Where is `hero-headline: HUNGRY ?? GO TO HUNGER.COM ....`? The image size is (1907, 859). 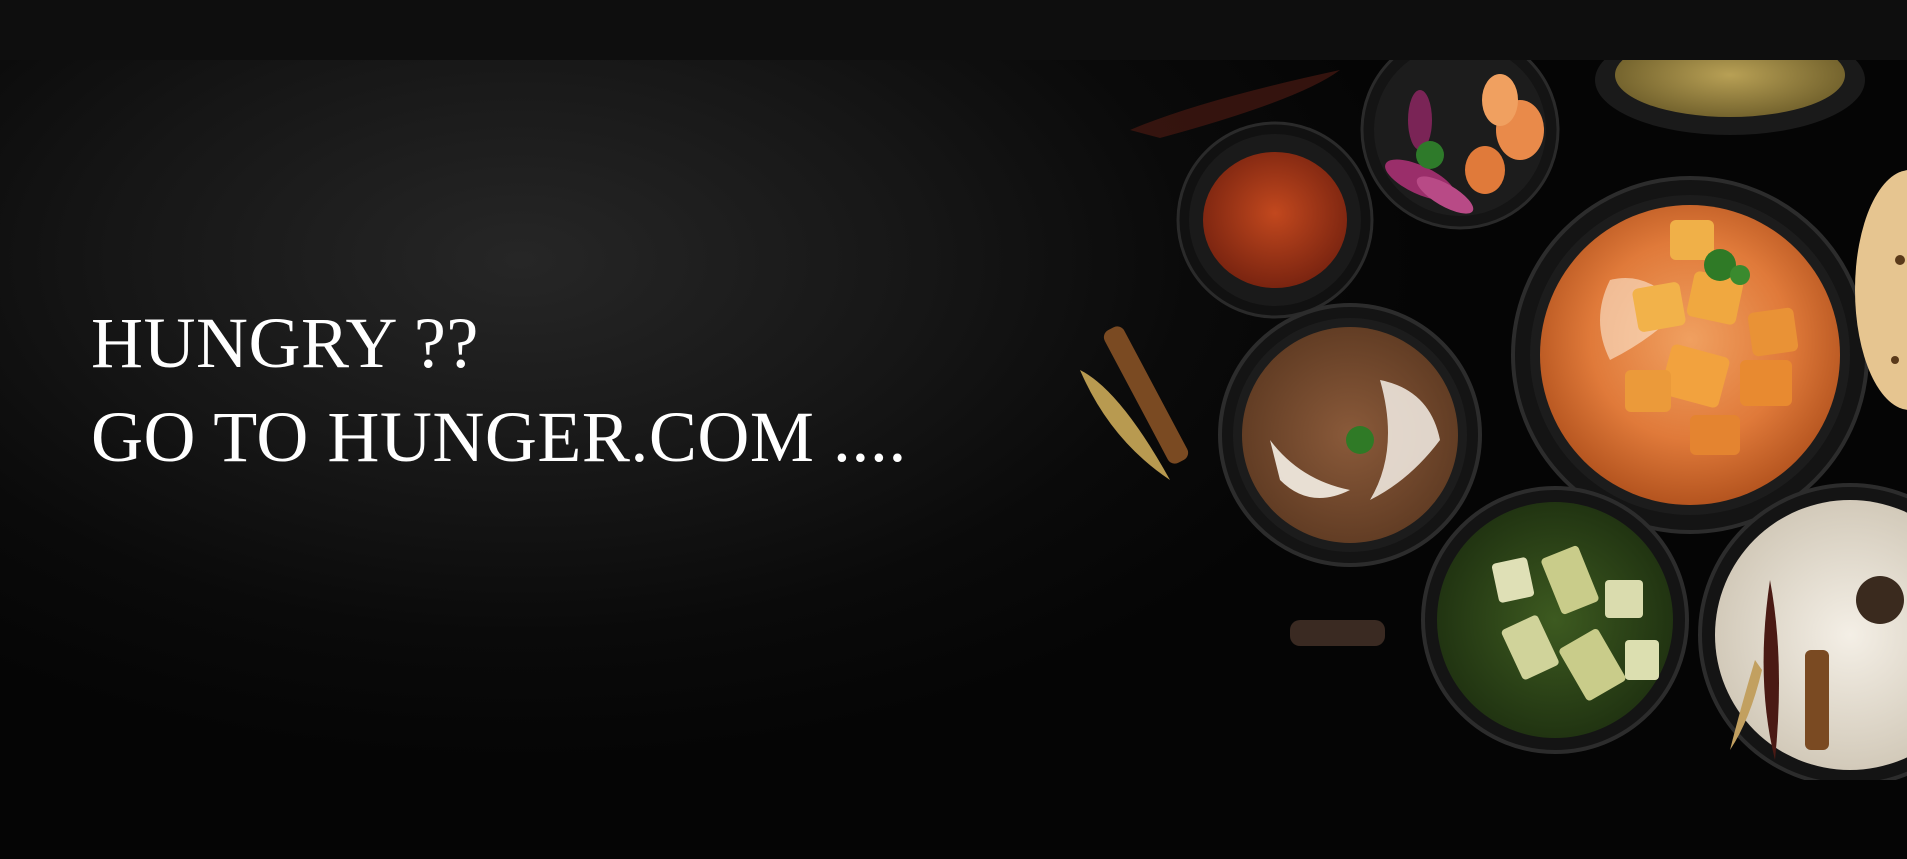
hero-headline: HUNGRY ?? GO TO HUNGER.COM .... is located at coordinates (499, 390).